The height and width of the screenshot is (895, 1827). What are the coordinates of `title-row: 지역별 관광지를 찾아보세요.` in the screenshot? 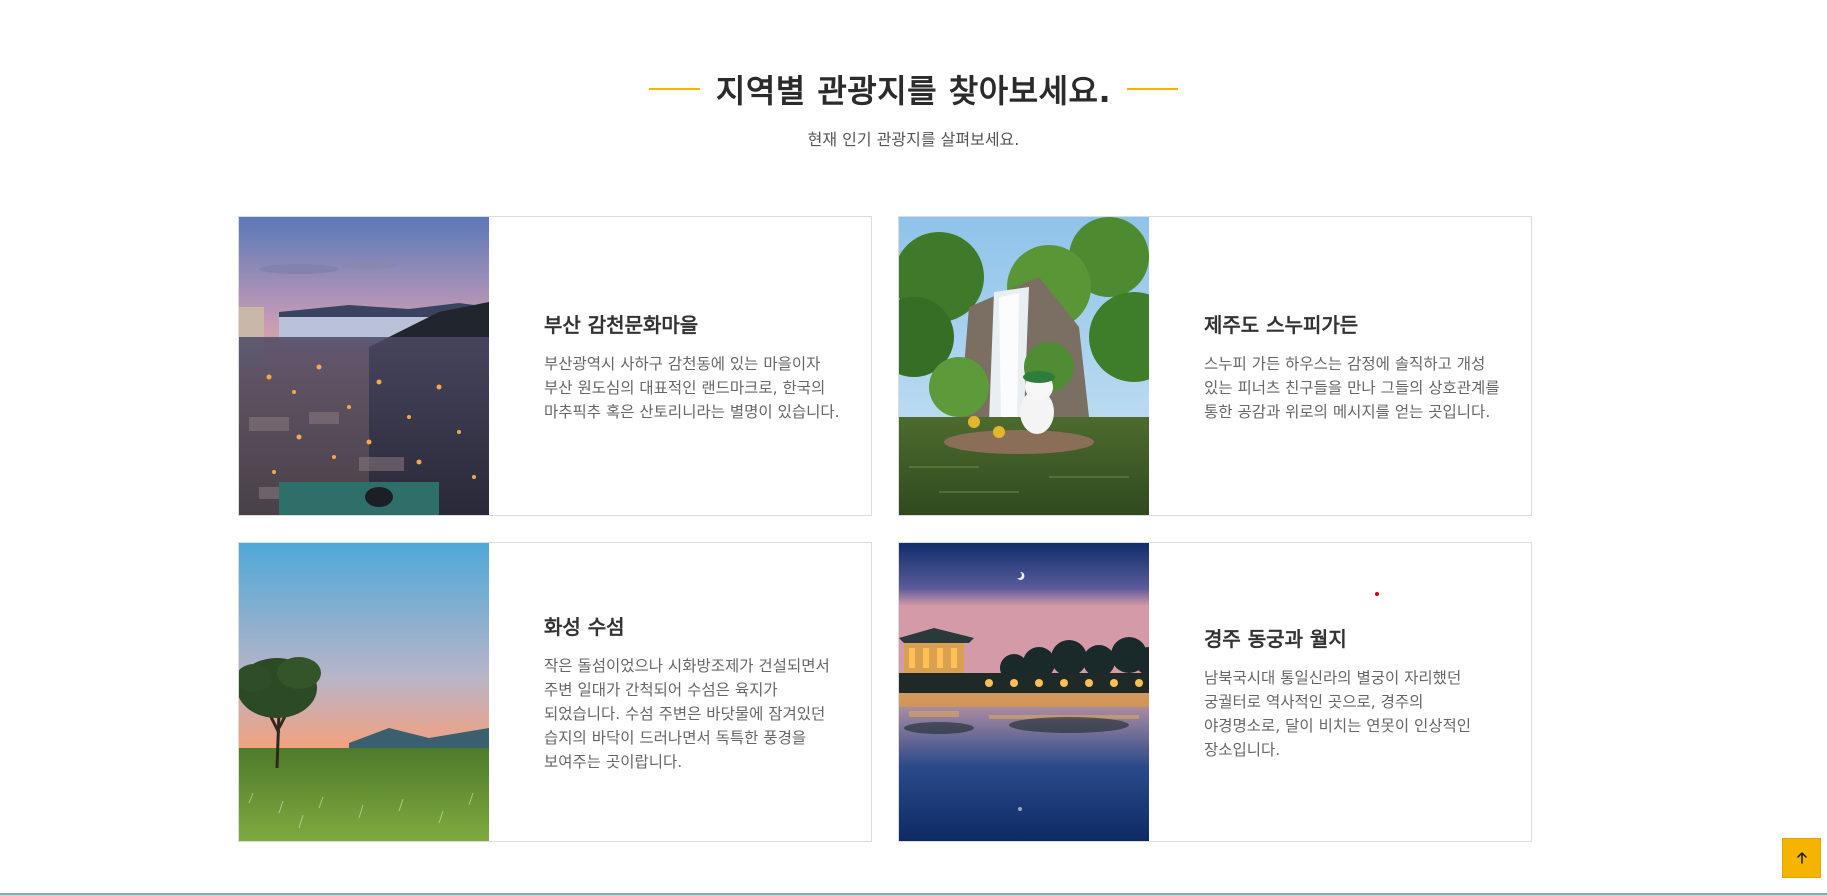 It's located at (913, 89).